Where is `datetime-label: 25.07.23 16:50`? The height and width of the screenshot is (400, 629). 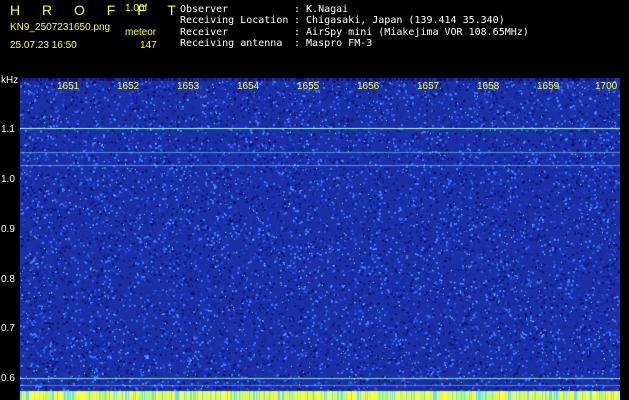 datetime-label: 25.07.23 16:50 is located at coordinates (43, 45).